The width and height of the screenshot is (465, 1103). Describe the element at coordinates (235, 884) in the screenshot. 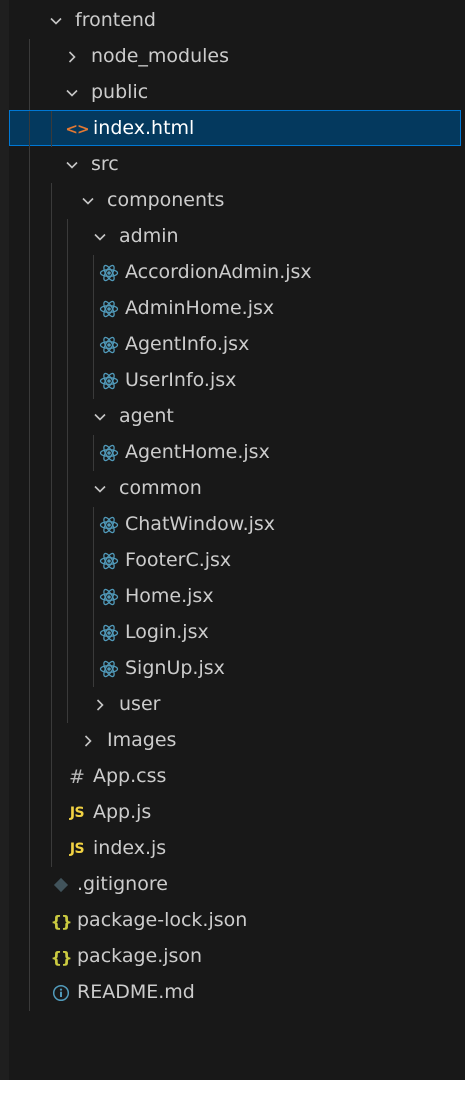

I see `tree-file-gitignore: .gitignore` at that location.